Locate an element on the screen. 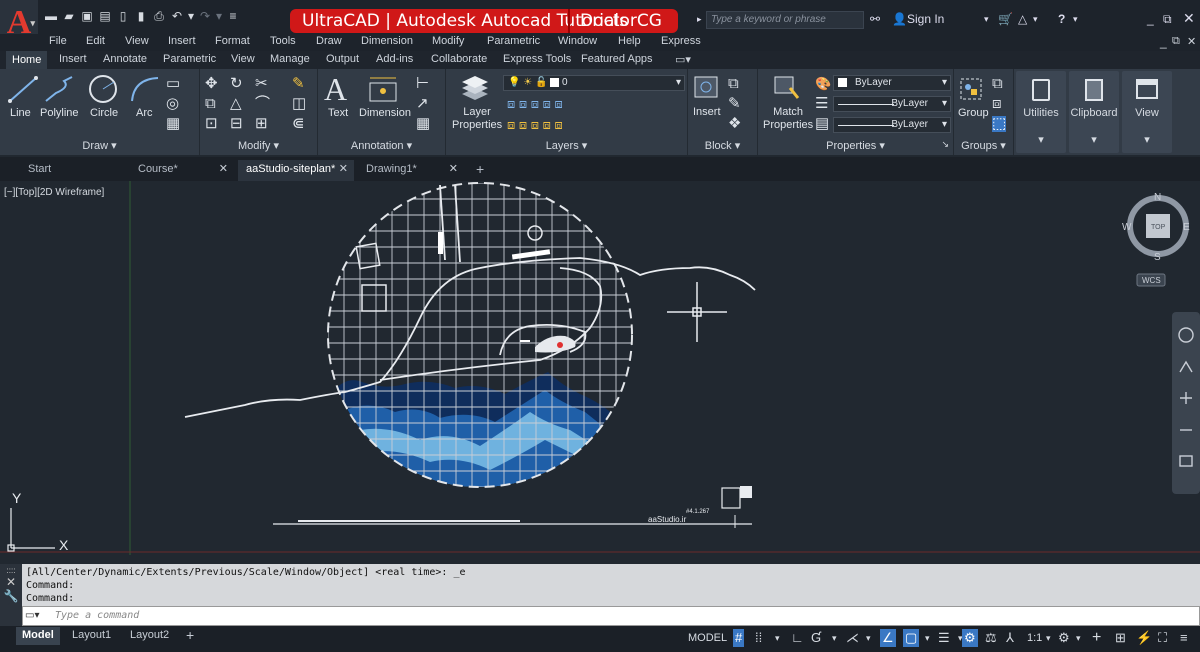 This screenshot has height=652, width=1200. open-web-icon: ▯ is located at coordinates (123, 16).